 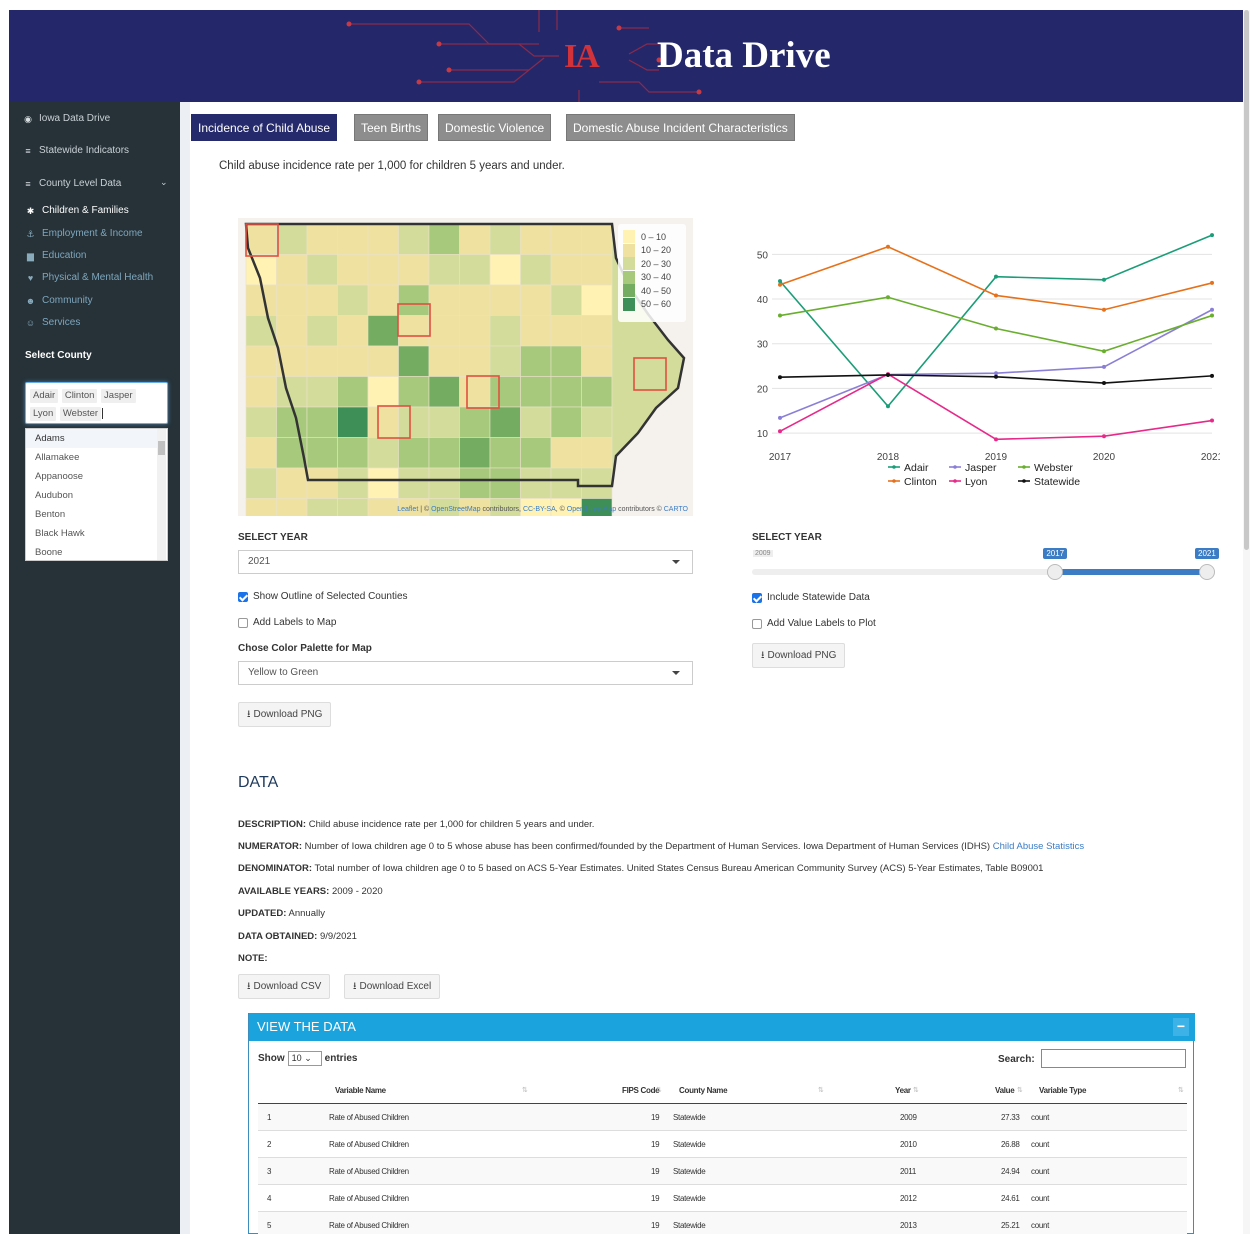 What do you see at coordinates (641, 1090) in the screenshot?
I see `column-header-fips-code: FIPS Code` at bounding box center [641, 1090].